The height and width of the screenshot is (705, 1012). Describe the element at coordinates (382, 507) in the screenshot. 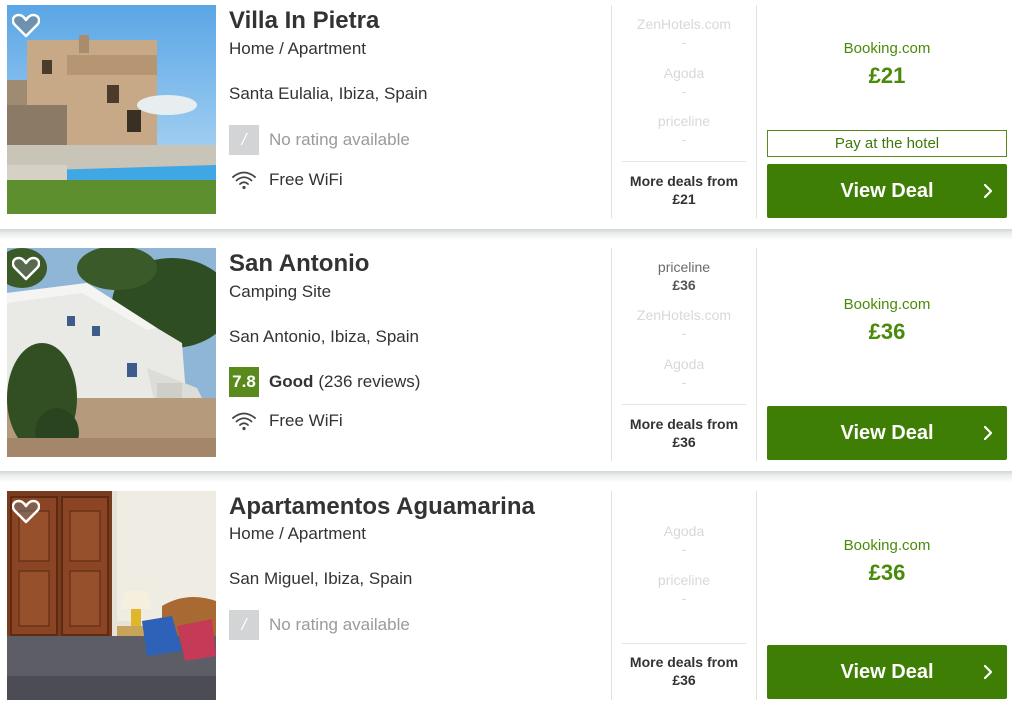

I see `hotel-name: Apartamentos Aguamarina` at that location.